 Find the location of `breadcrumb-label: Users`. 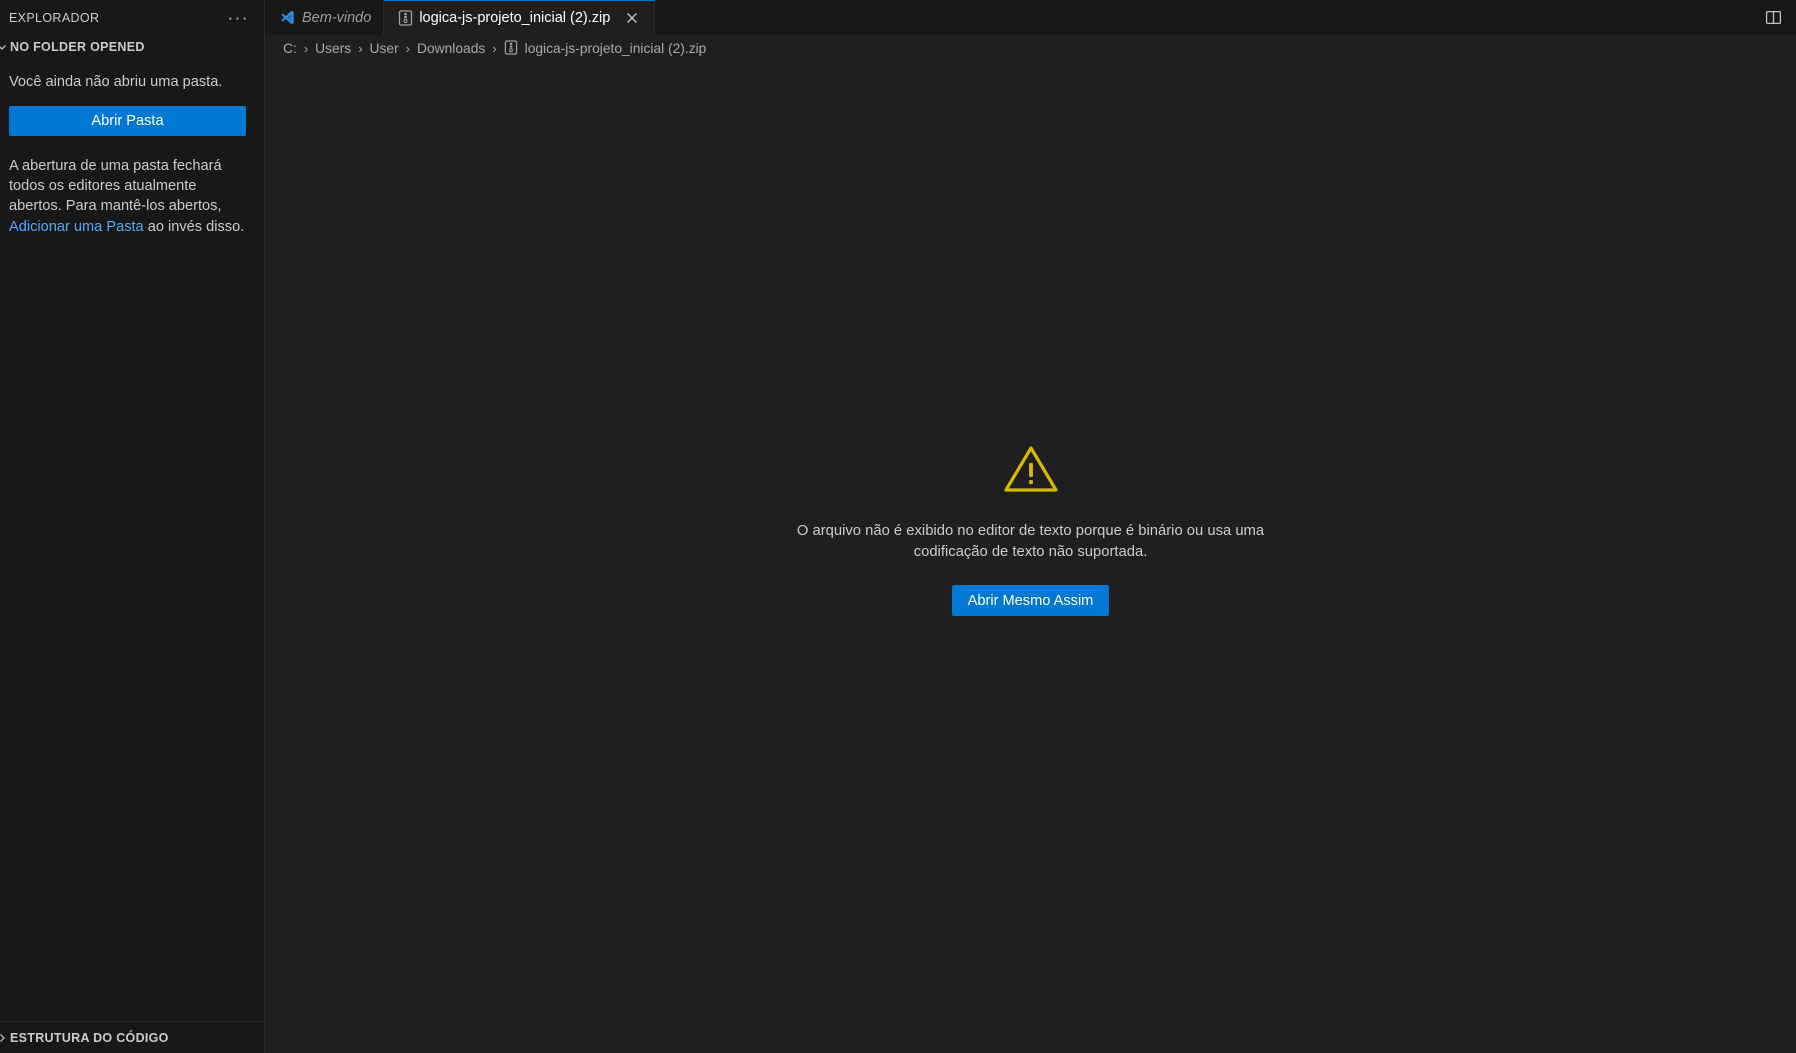

breadcrumb-label: Users is located at coordinates (333, 48).